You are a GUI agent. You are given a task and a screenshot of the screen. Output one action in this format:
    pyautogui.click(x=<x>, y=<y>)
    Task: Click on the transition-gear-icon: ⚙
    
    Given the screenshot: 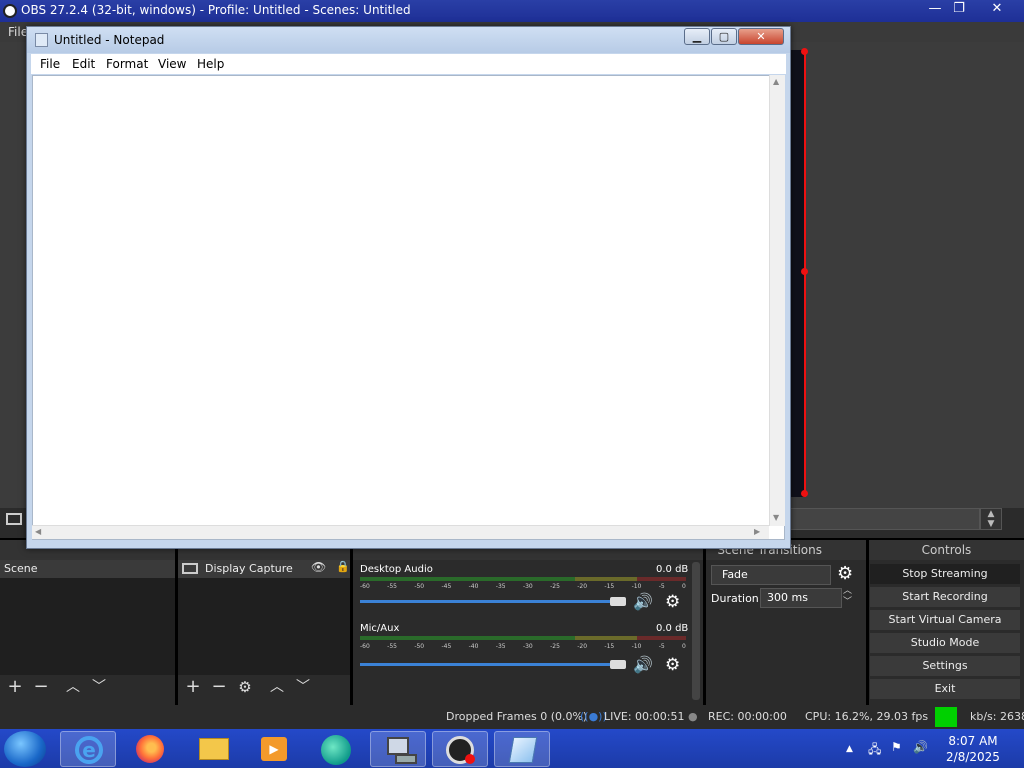 What is the action you would take?
    pyautogui.click(x=845, y=573)
    